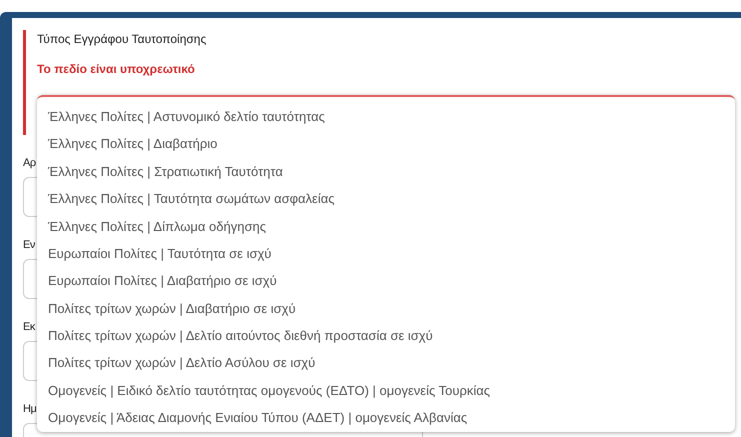 Image resolution: width=741 pixels, height=437 pixels. Describe the element at coordinates (116, 69) in the screenshot. I see `error-message: Το πεδίο είναι υποχρεωτικό` at that location.